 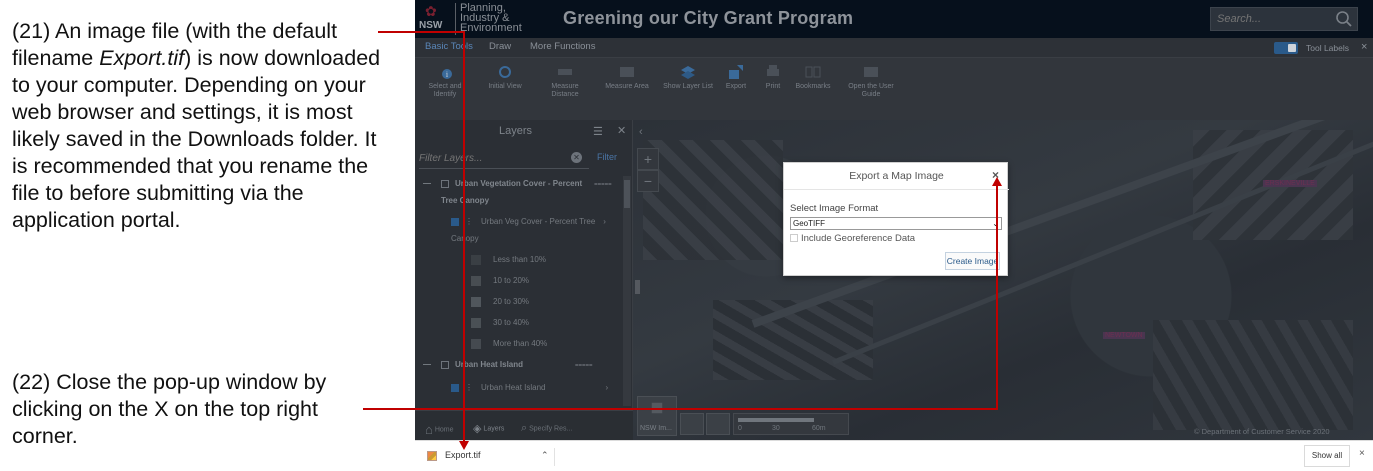 I want to click on layer-filter, so click(x=504, y=158).